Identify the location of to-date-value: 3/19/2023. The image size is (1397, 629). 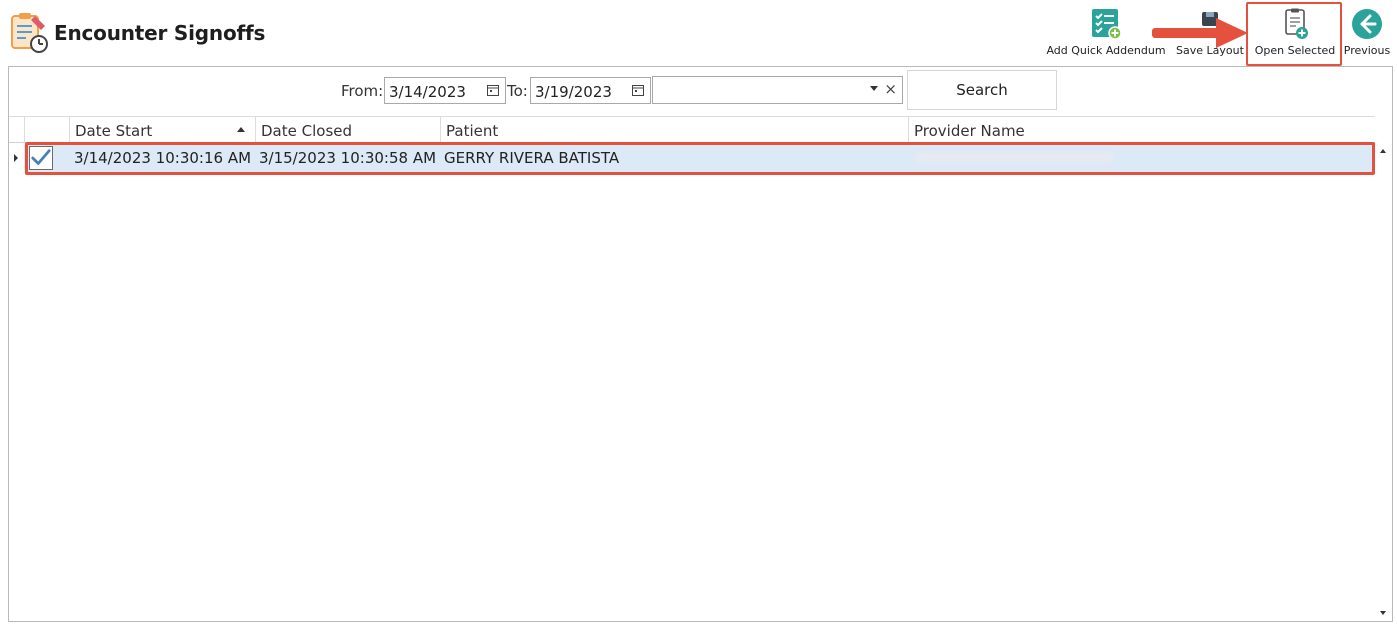
(573, 92).